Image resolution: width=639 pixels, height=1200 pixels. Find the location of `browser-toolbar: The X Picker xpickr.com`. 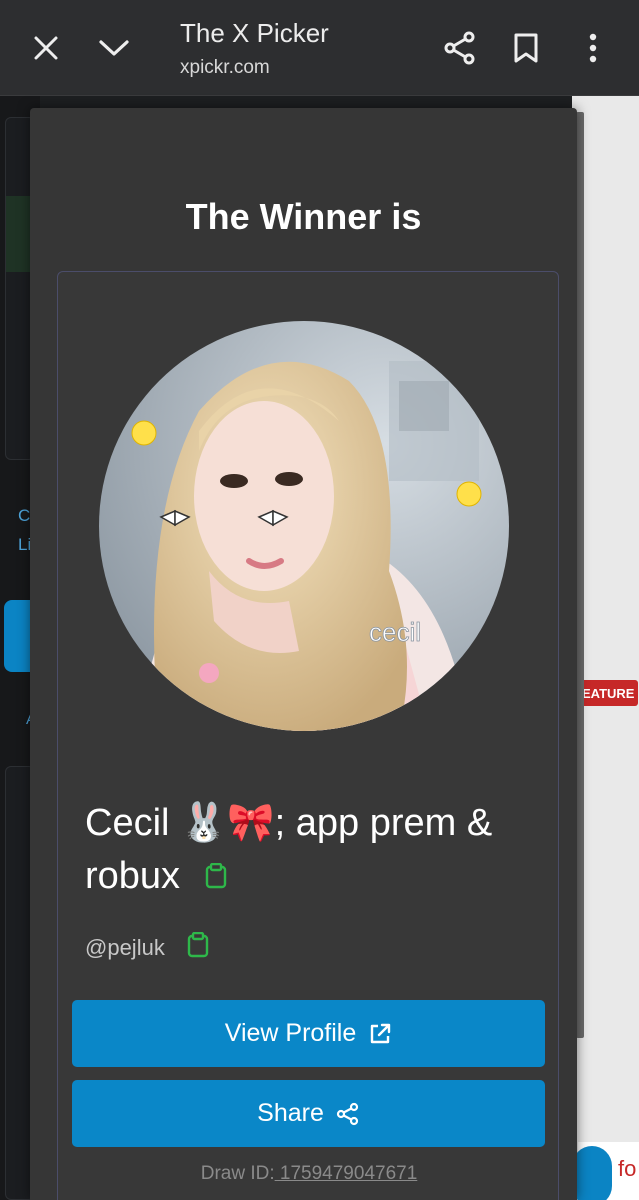

browser-toolbar: The X Picker xpickr.com is located at coordinates (319, 48).